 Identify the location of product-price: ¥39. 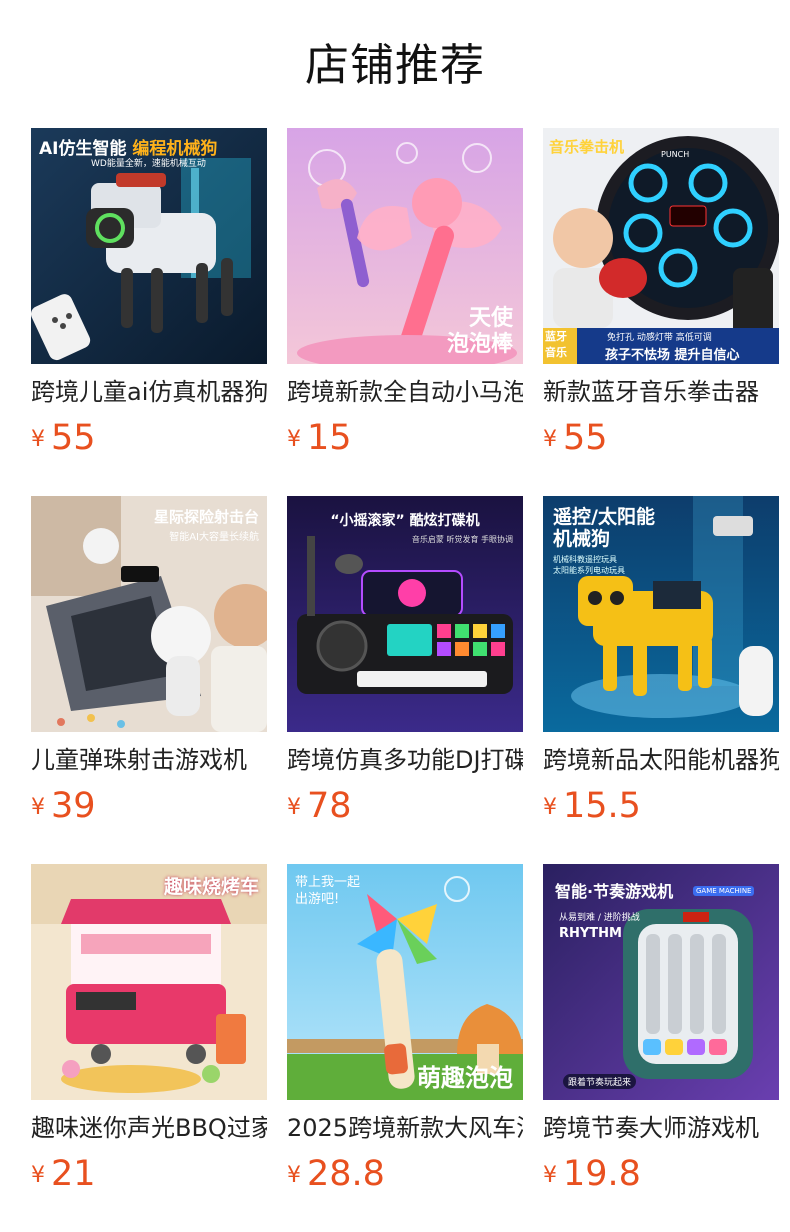
(63, 806).